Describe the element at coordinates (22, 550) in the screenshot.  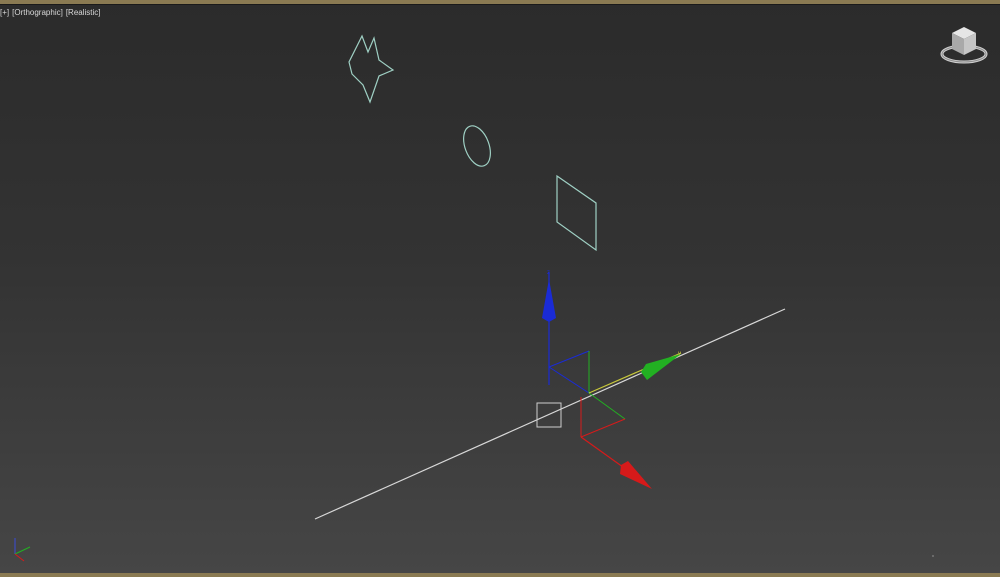
I see `axis-tripod-icon` at that location.